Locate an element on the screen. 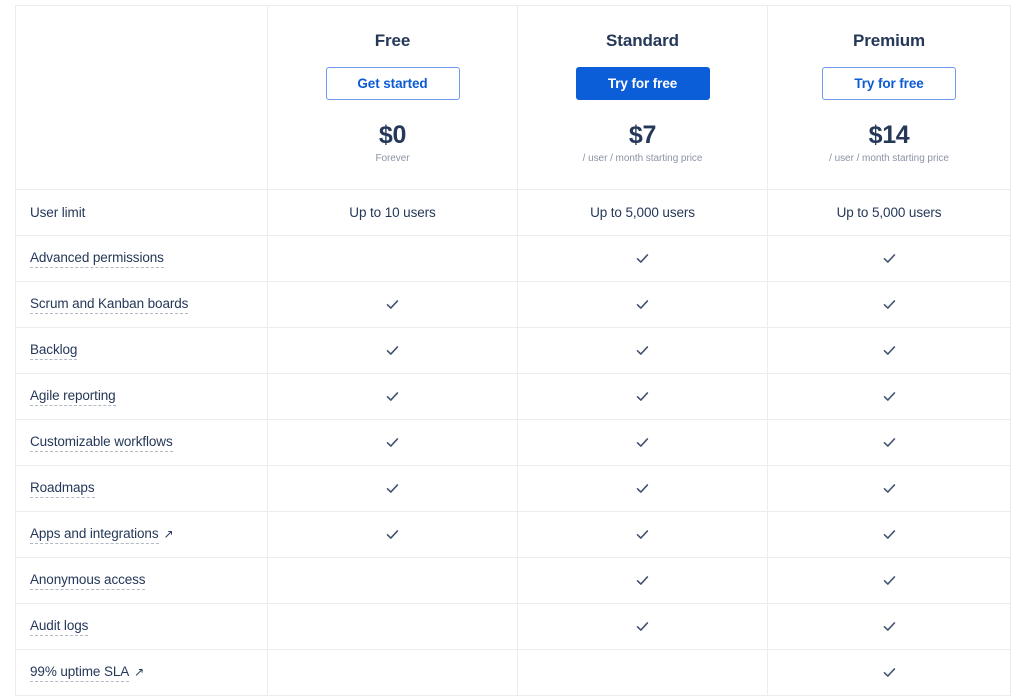 Image resolution: width=1024 pixels, height=696 pixels. table-row: Roadmaps is located at coordinates (513, 489).